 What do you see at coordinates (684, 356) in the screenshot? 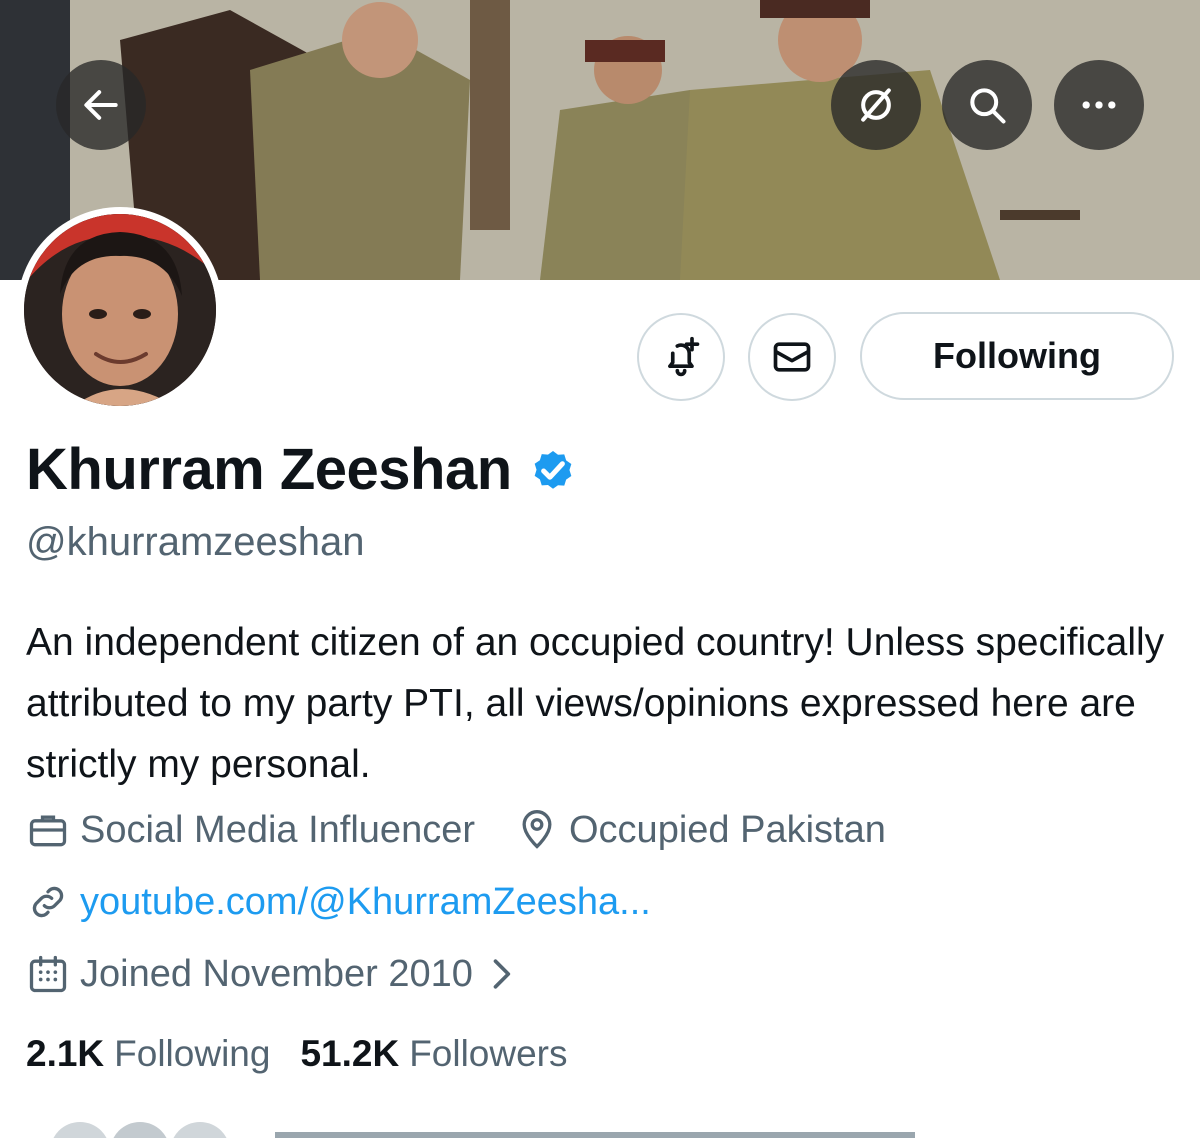
I see `bell-plus-icon` at bounding box center [684, 356].